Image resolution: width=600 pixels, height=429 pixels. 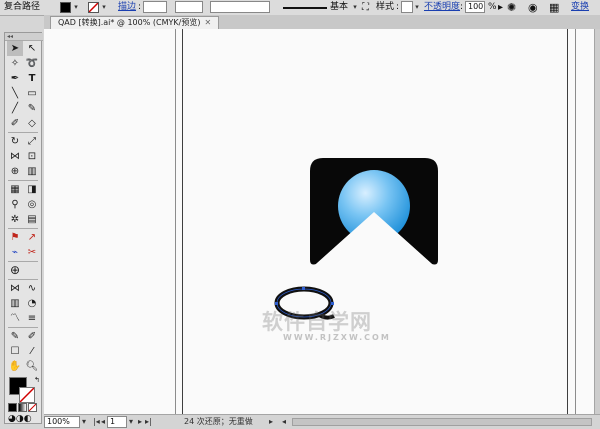 What do you see at coordinates (15, 93) in the screenshot?
I see `line-tool-icon: ╲` at bounding box center [15, 93].